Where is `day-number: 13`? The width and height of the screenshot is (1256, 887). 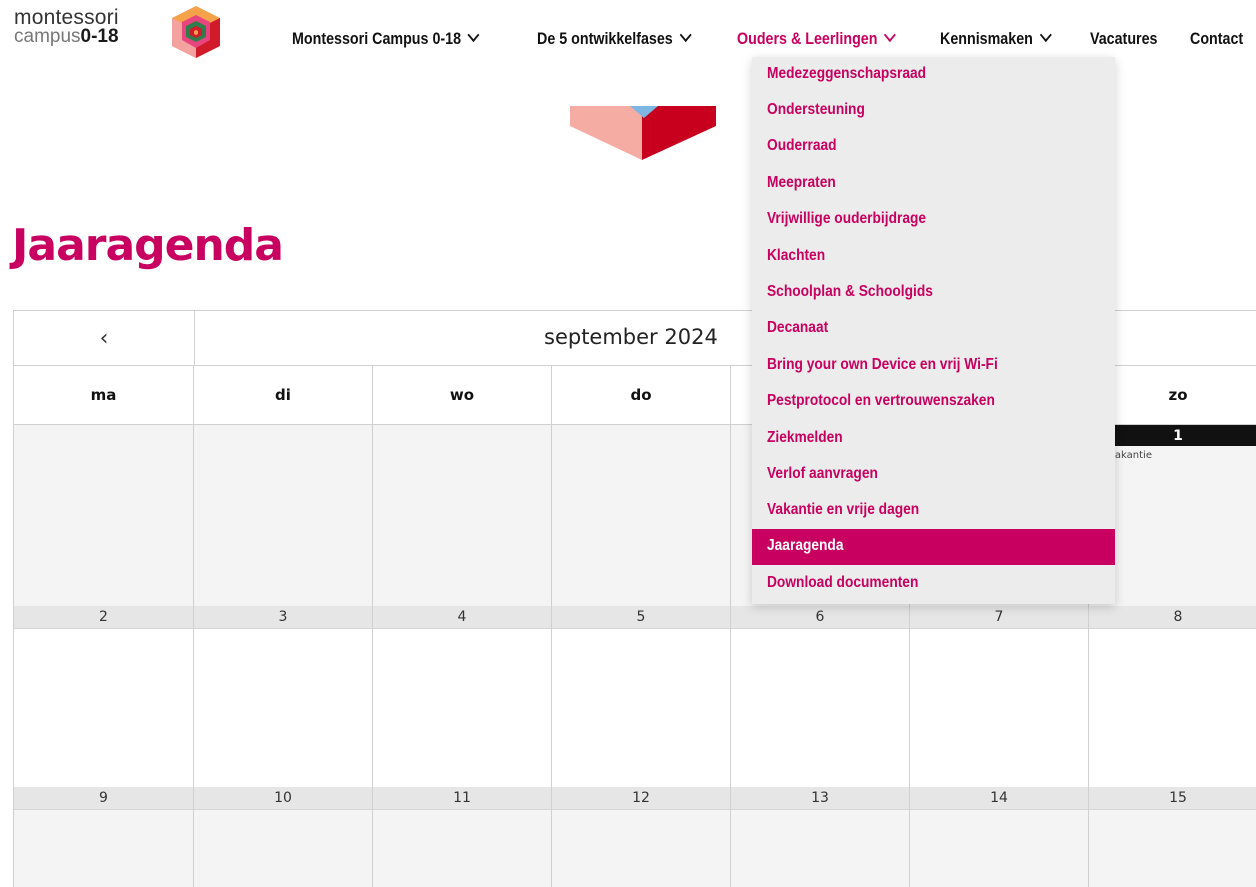 day-number: 13 is located at coordinates (820, 798).